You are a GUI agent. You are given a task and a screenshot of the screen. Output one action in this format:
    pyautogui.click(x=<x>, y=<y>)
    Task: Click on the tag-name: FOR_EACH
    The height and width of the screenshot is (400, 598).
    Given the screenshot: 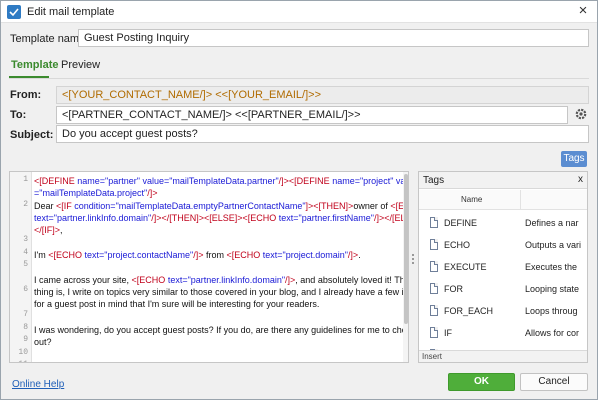 What is the action you would take?
    pyautogui.click(x=469, y=311)
    